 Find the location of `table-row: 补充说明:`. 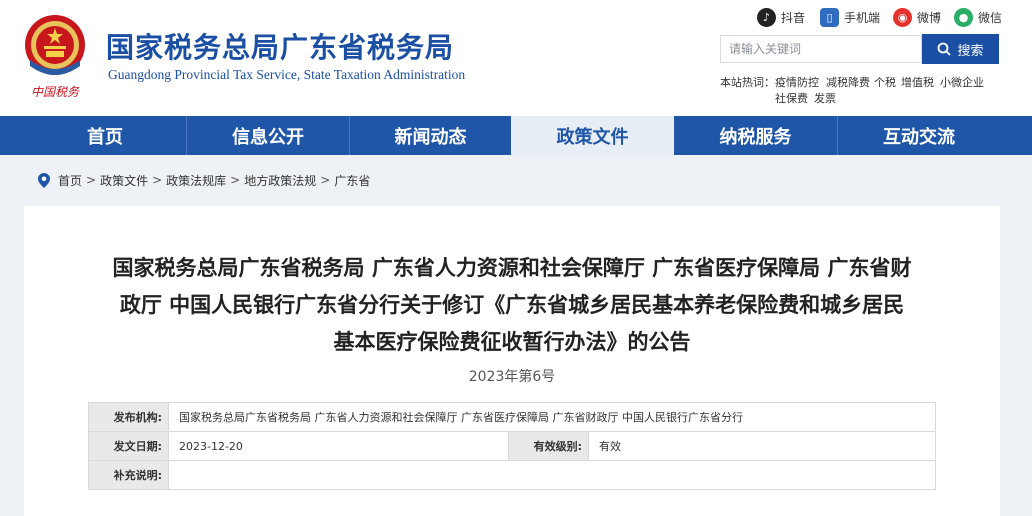

table-row: 补充说明: is located at coordinates (512, 475).